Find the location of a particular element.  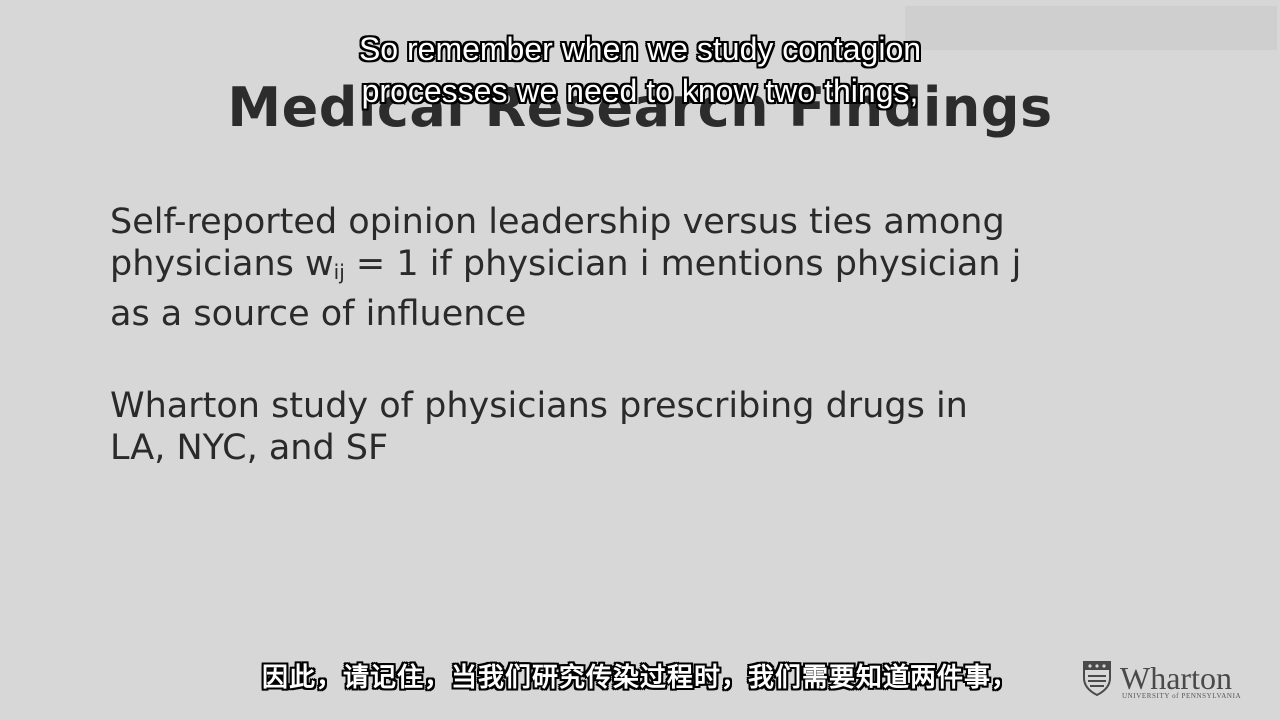

line-text: physicians w is located at coordinates (222, 264).